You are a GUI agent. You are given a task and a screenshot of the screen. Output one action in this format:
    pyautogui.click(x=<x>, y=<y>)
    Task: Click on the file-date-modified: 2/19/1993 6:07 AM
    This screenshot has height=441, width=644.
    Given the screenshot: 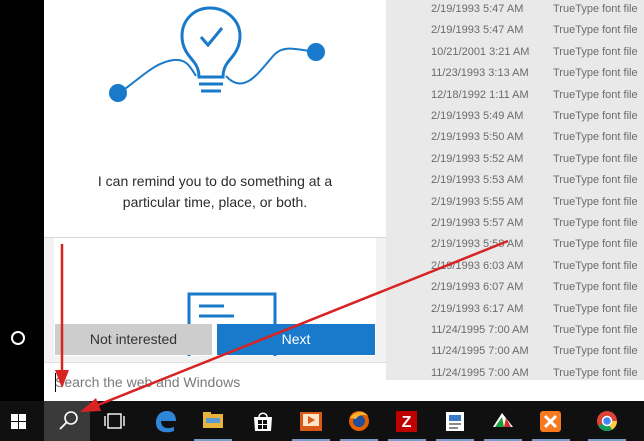 What is the action you would take?
    pyautogui.click(x=477, y=287)
    